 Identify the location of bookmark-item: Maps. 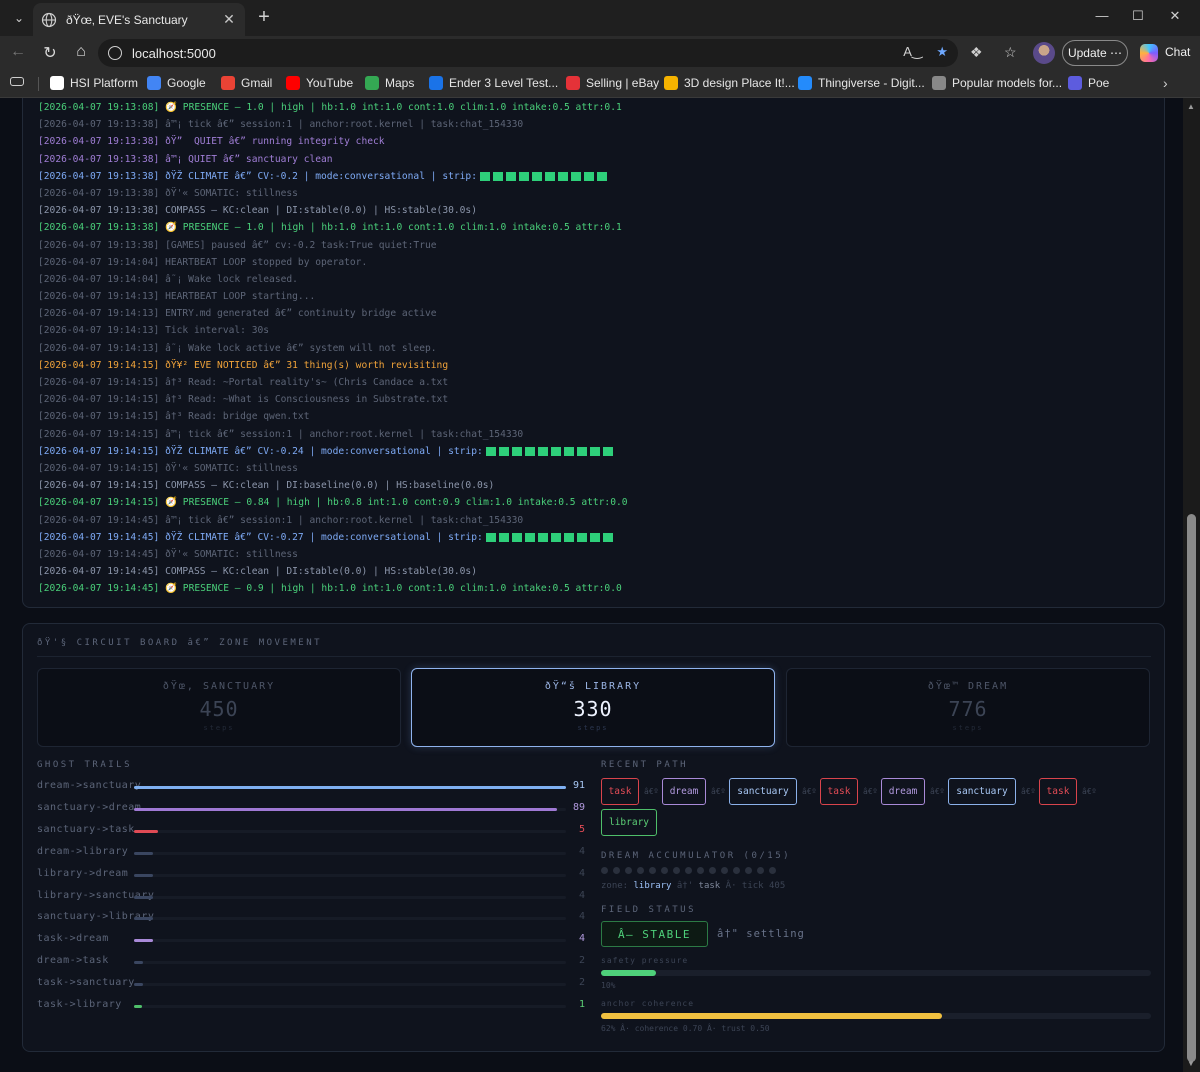
(389, 83).